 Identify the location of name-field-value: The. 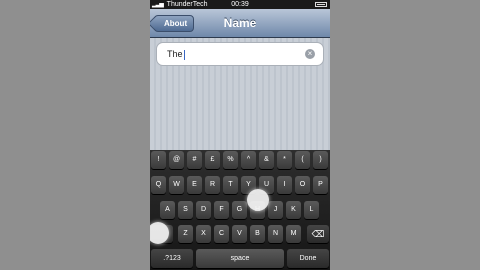
(175, 54).